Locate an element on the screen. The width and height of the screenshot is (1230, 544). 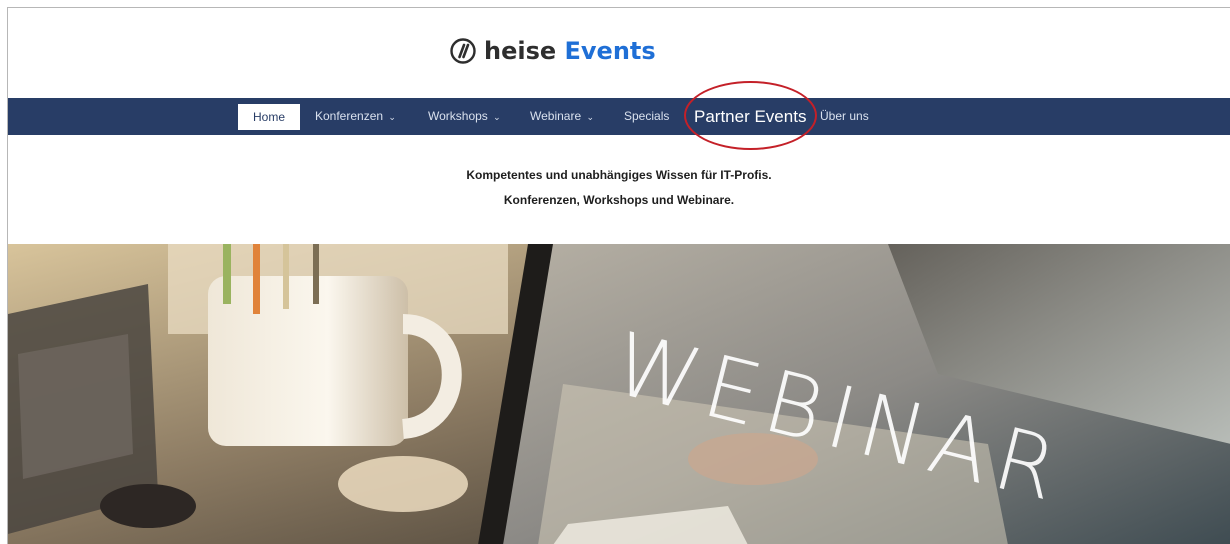
nav-item-webinare: Webinare ⌄ is located at coordinates (562, 116).